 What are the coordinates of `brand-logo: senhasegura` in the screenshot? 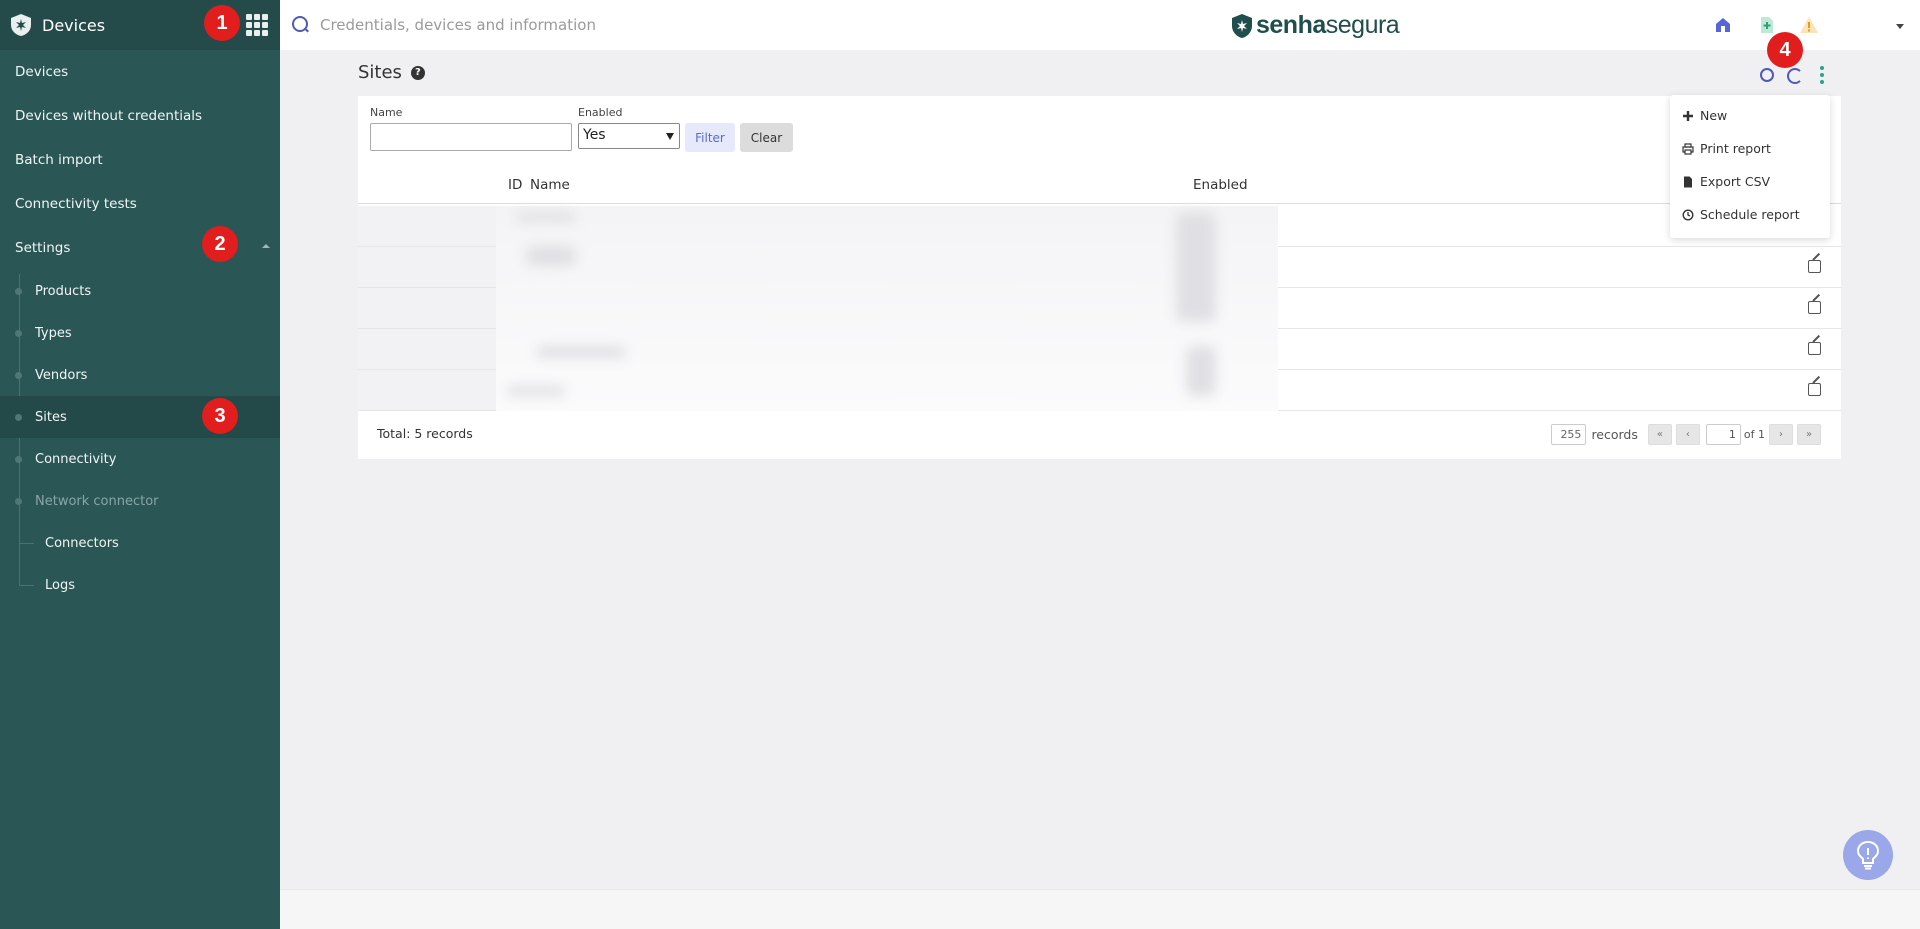 It's located at (1315, 25).